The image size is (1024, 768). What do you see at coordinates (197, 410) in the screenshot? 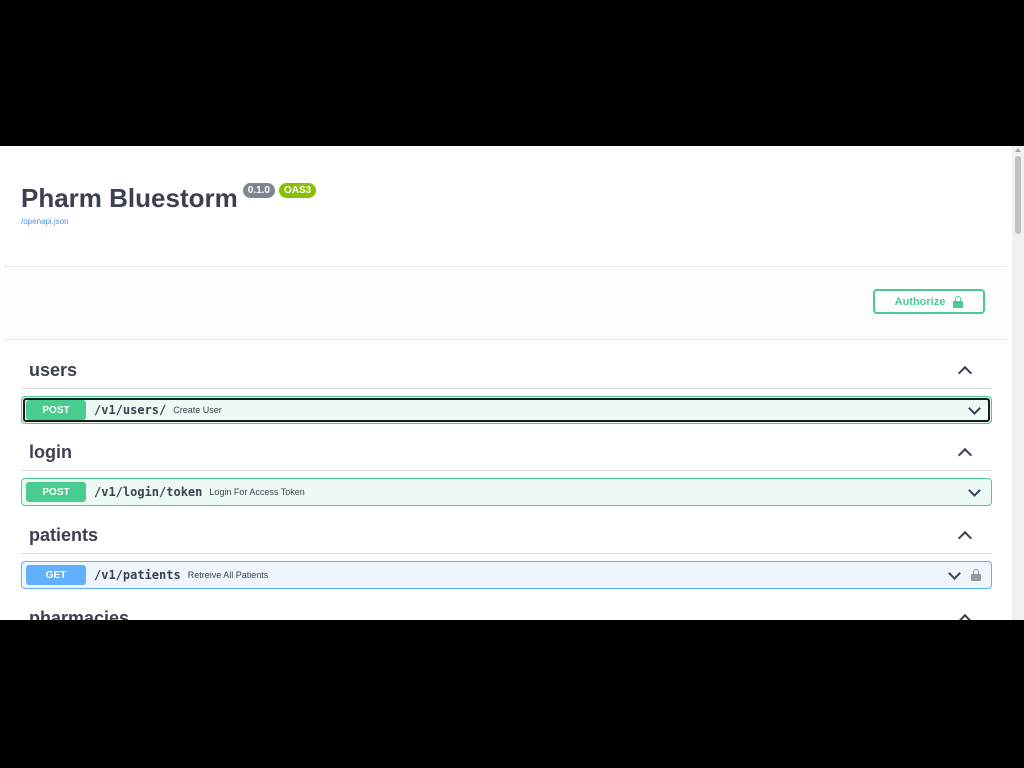
I see `operation-summary: Create User` at bounding box center [197, 410].